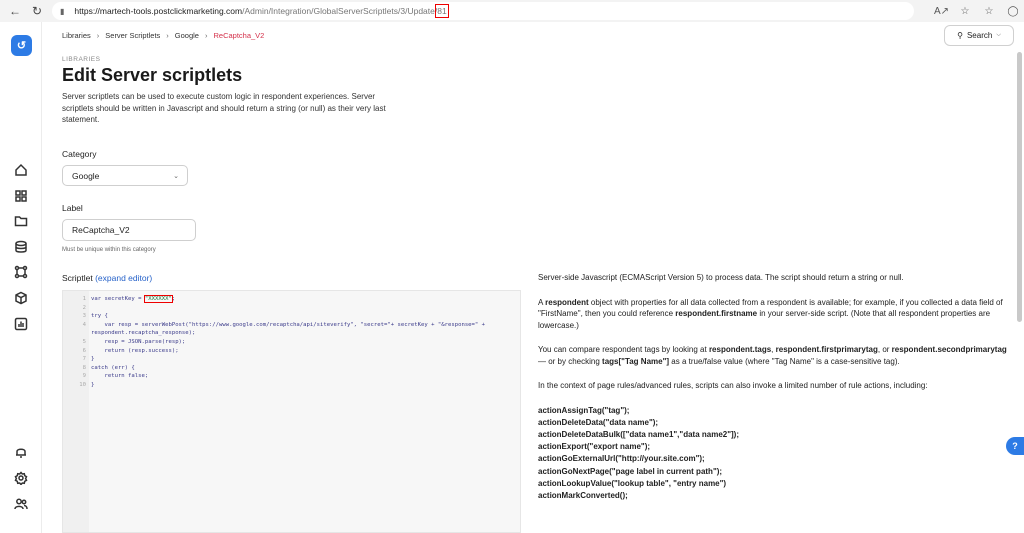 This screenshot has height=533, width=1024. I want to click on lock-icon: ▮, so click(62, 11).